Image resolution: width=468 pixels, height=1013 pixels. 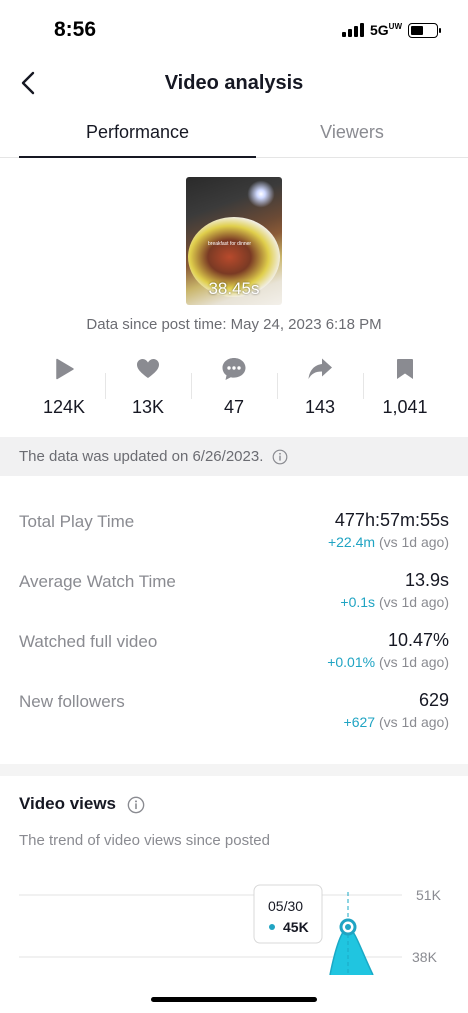 I want to click on chart-tooltip: 05/30 45K, so click(x=288, y=914).